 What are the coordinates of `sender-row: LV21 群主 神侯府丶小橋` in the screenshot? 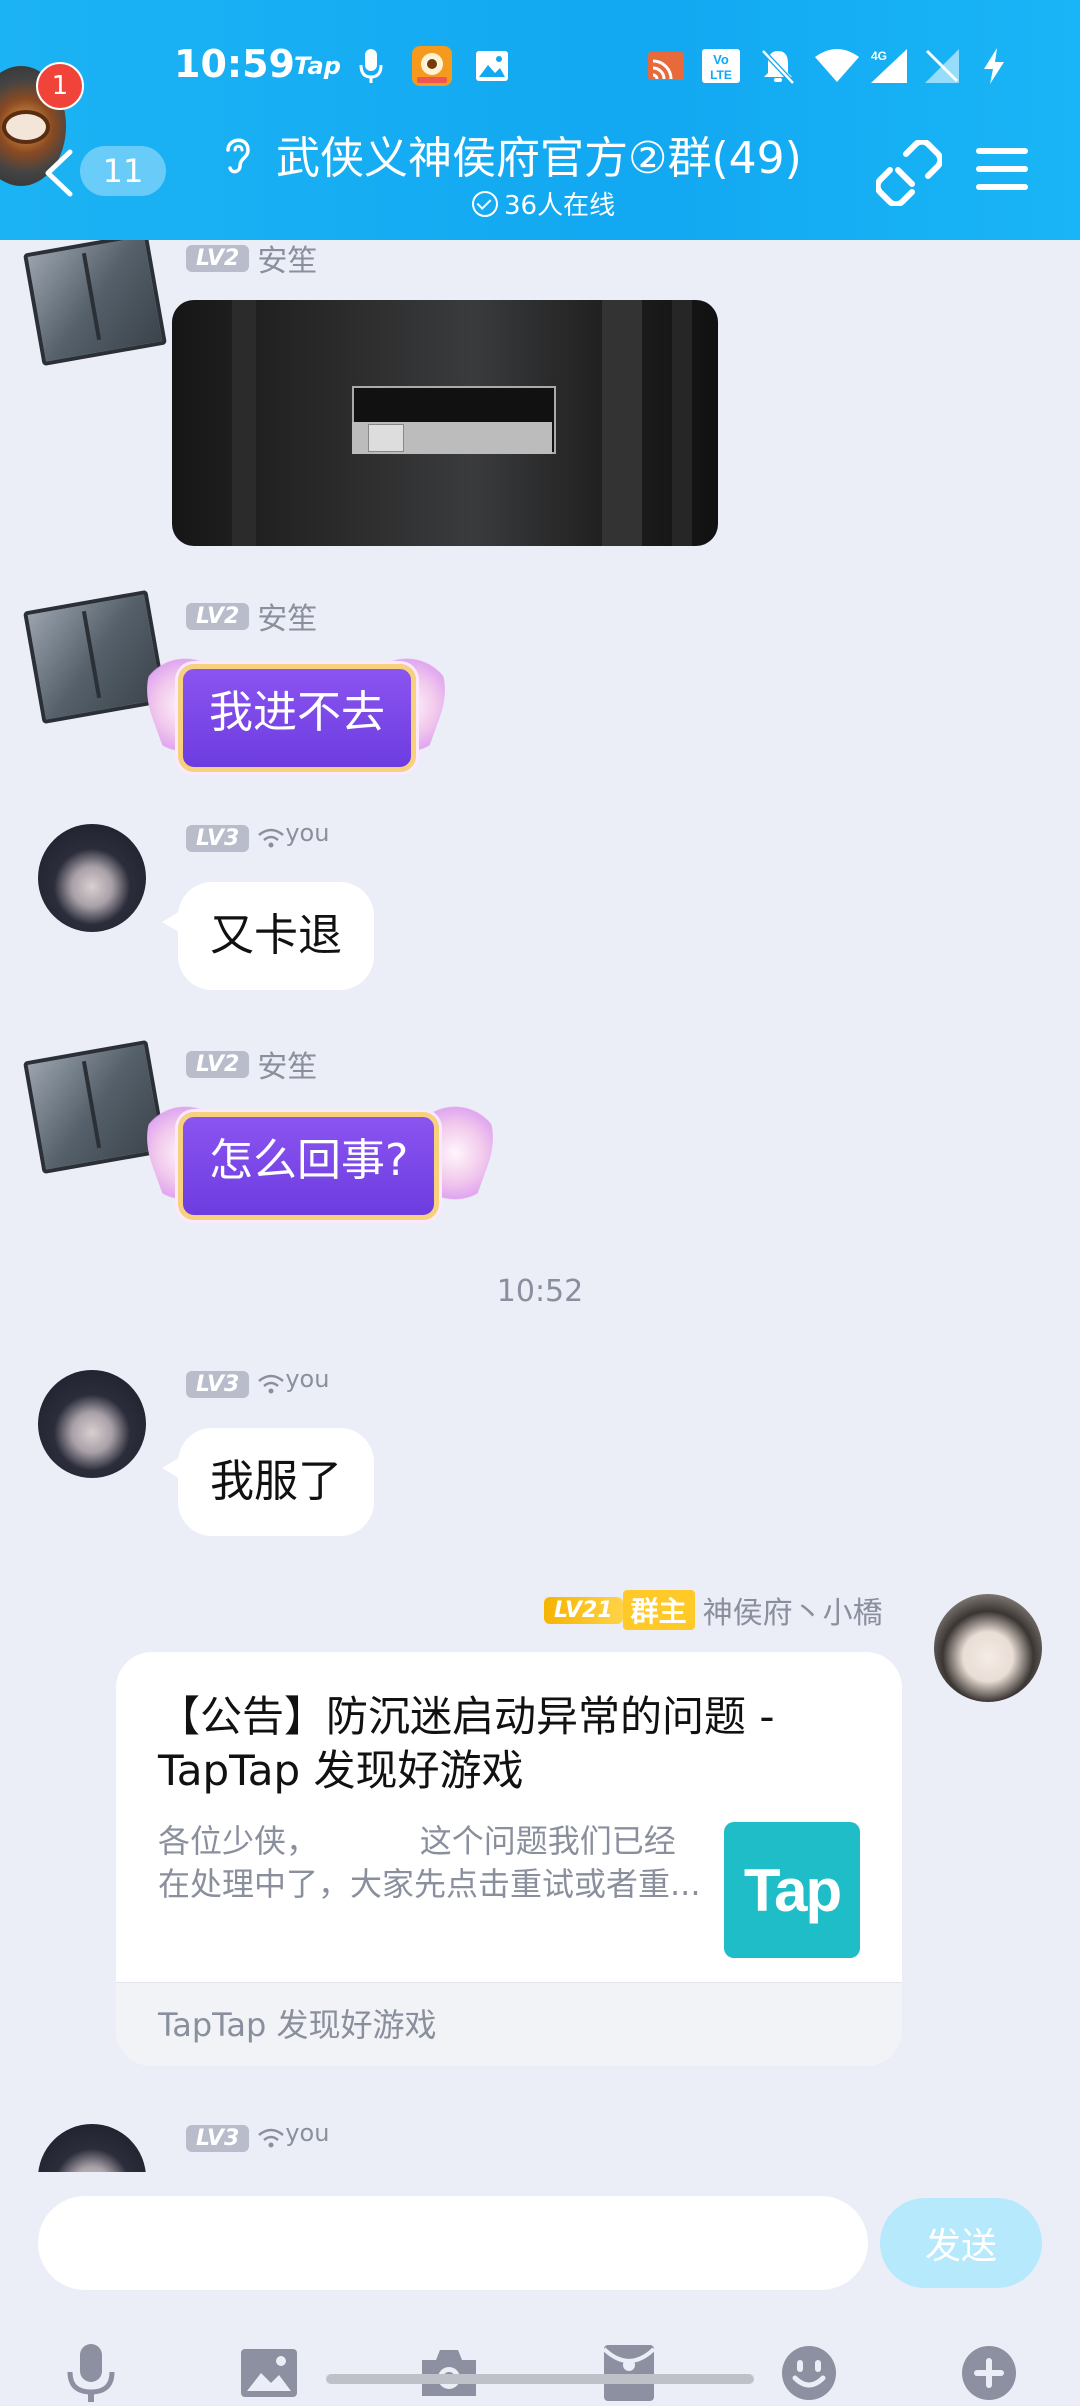 It's located at (713, 1610).